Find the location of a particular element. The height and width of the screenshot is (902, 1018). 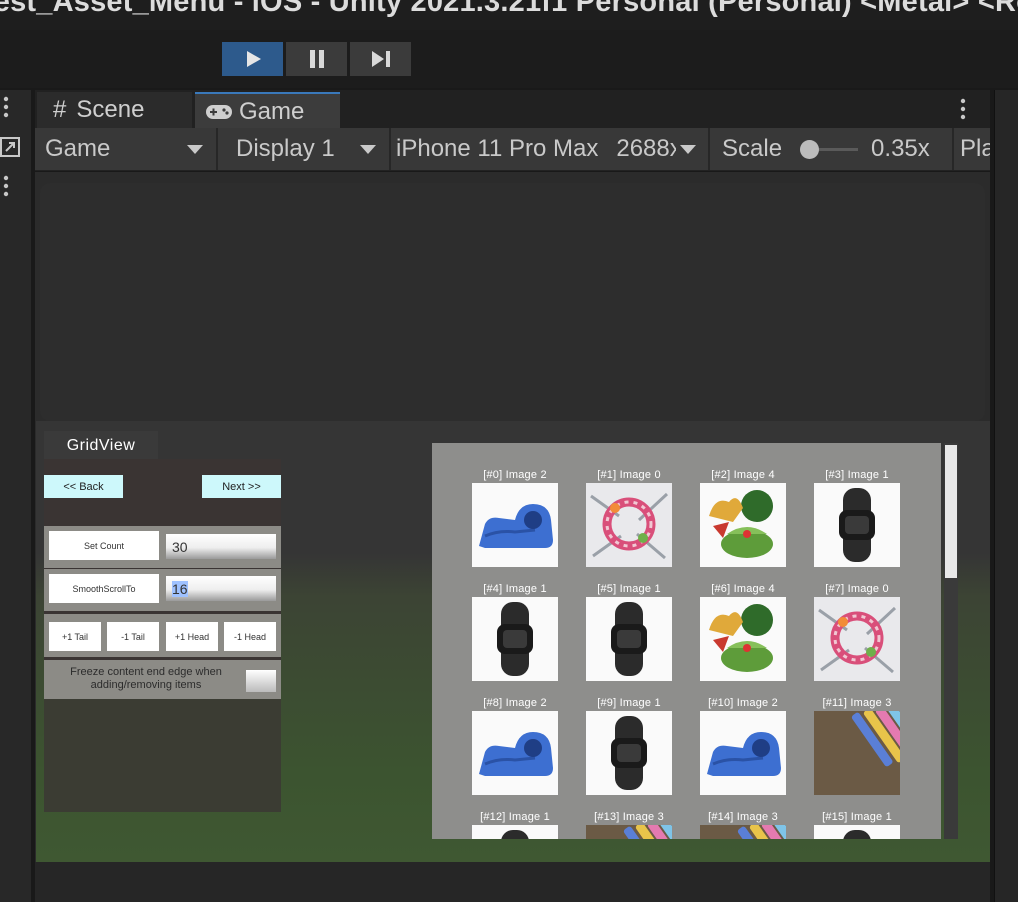

tab-scene: # Scene is located at coordinates (114, 110).